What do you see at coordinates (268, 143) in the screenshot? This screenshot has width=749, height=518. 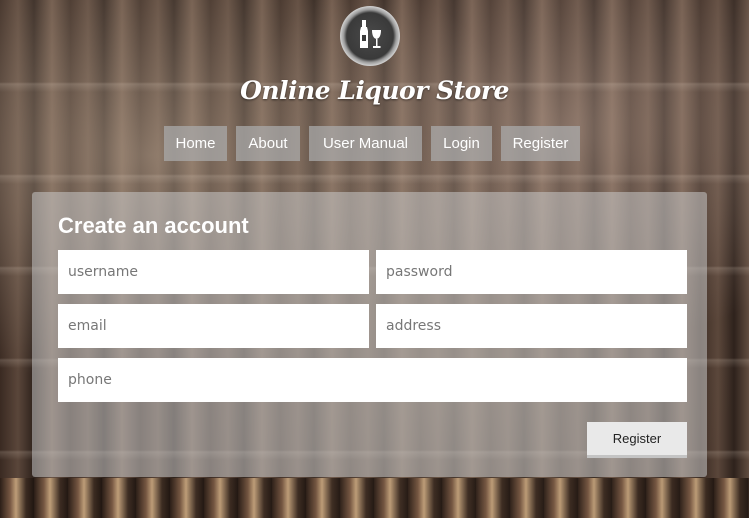 I see `nav-about: About` at bounding box center [268, 143].